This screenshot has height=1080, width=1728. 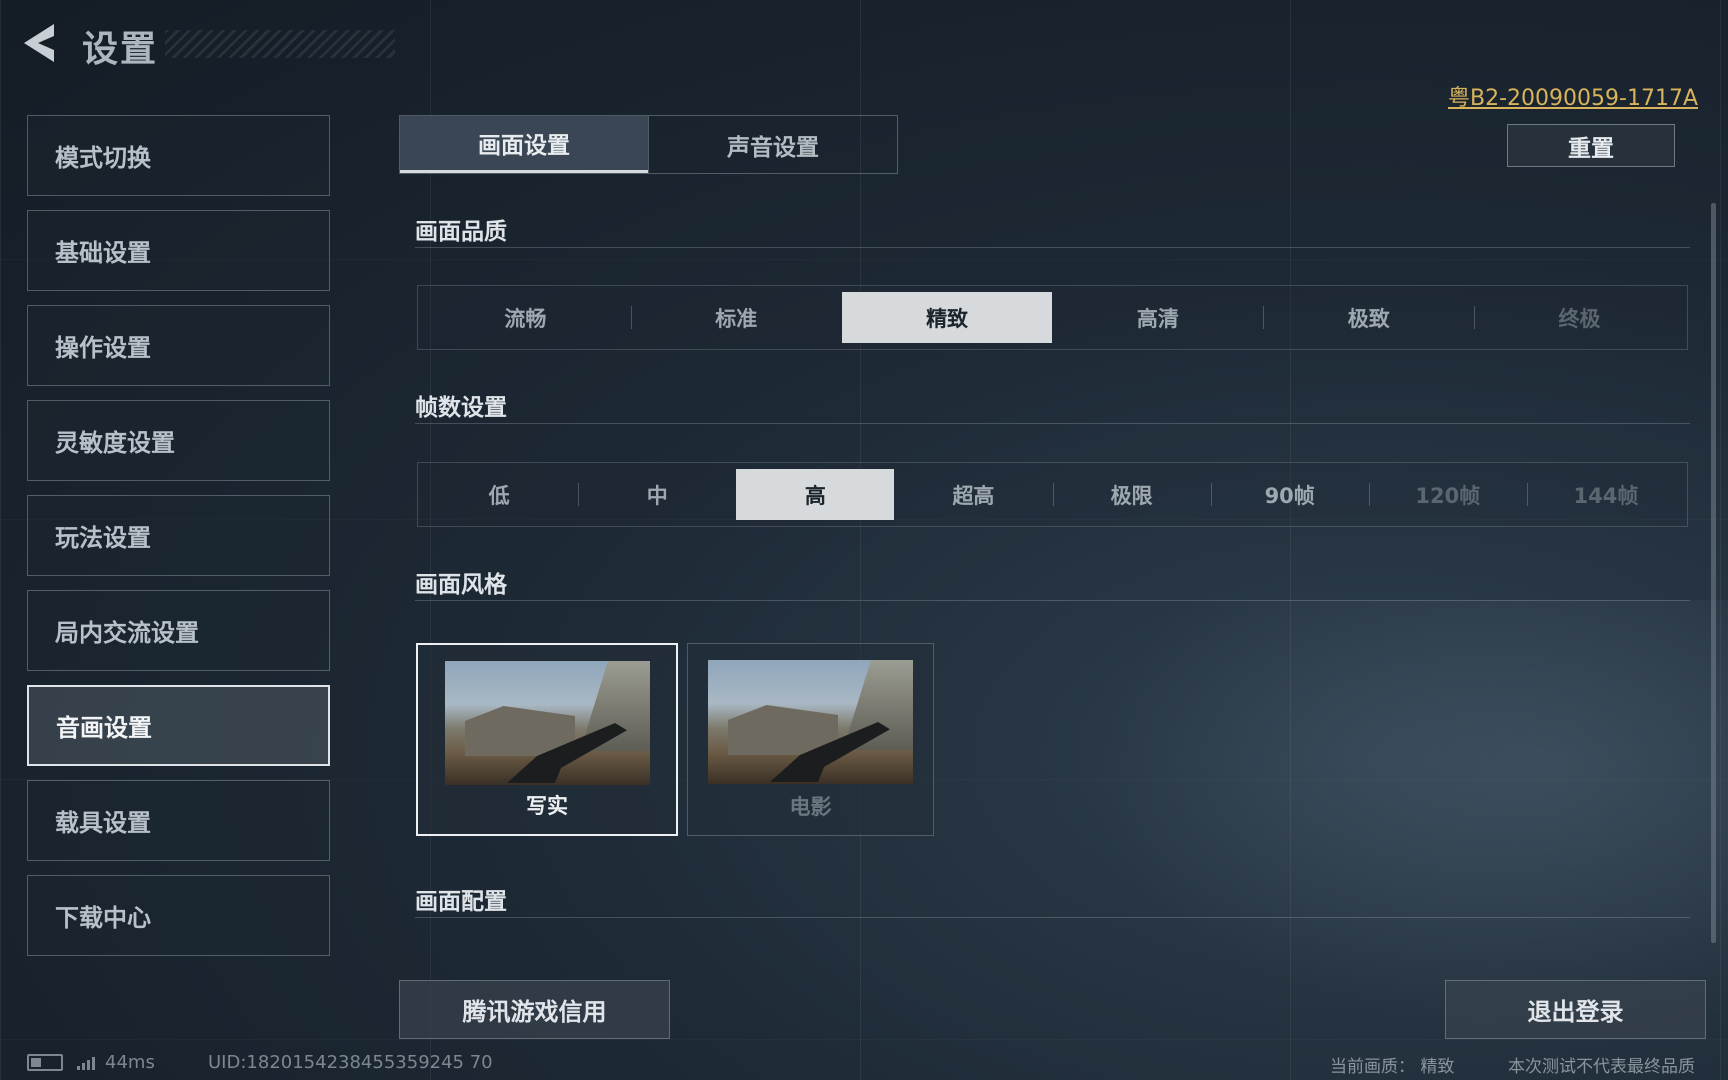 What do you see at coordinates (947, 317) in the screenshot?
I see `quality-option-refined: 精致` at bounding box center [947, 317].